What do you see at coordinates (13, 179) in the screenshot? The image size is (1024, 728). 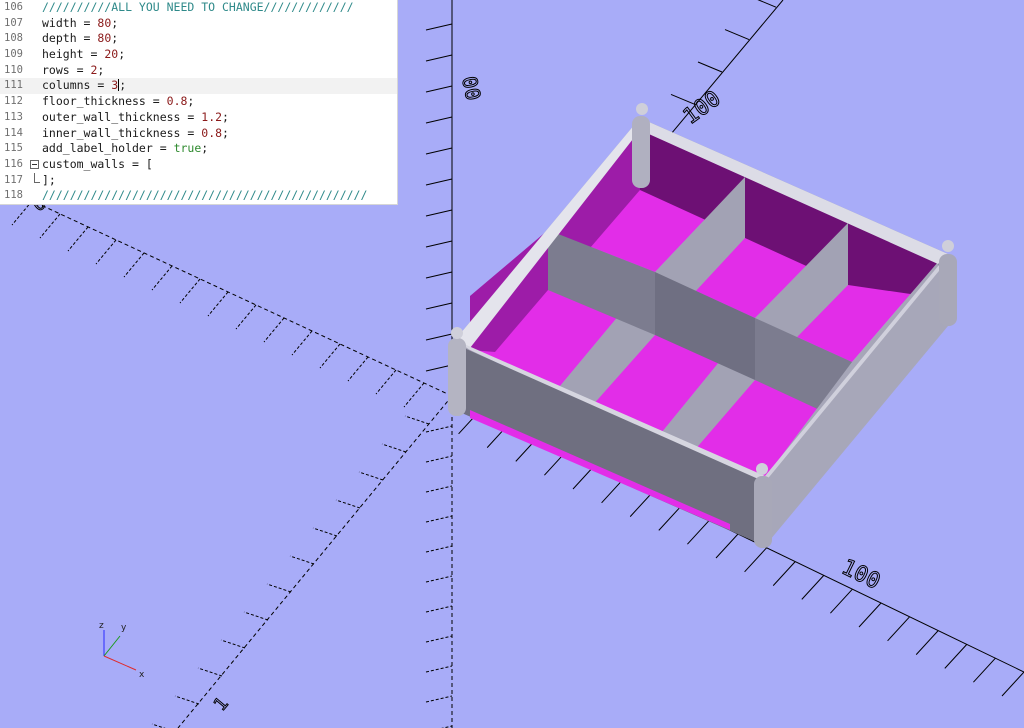 I see `line-number: 117` at bounding box center [13, 179].